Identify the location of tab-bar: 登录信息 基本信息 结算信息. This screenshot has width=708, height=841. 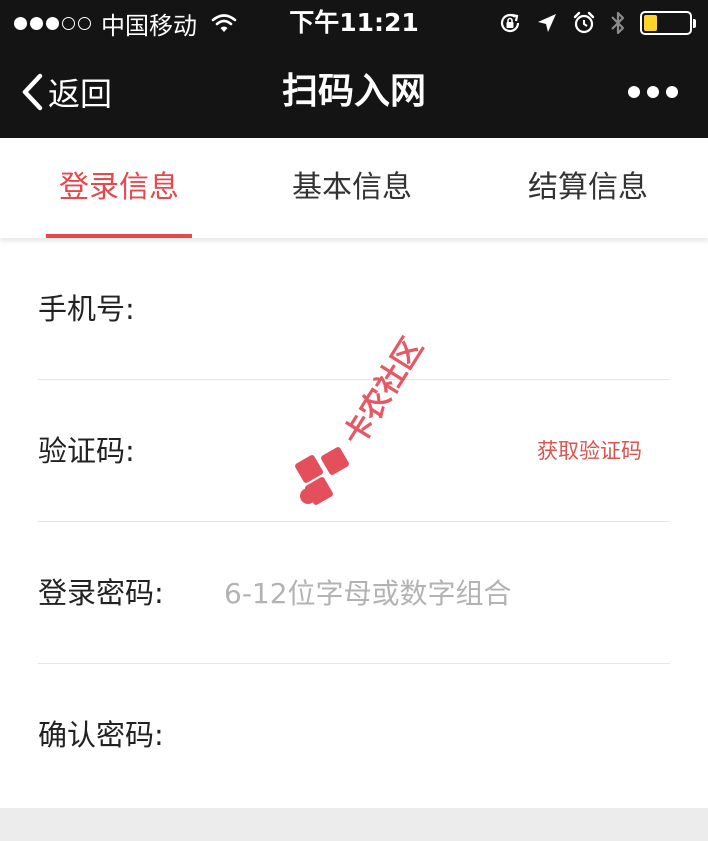
(354, 188).